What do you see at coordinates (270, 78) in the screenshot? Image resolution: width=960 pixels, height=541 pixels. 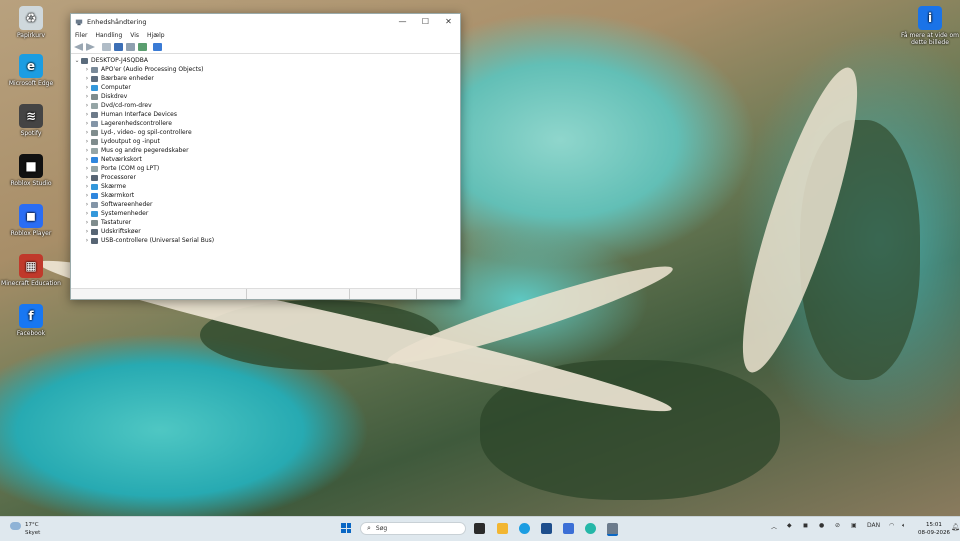 I see `device-category-item: › Bærbare enheder` at bounding box center [270, 78].